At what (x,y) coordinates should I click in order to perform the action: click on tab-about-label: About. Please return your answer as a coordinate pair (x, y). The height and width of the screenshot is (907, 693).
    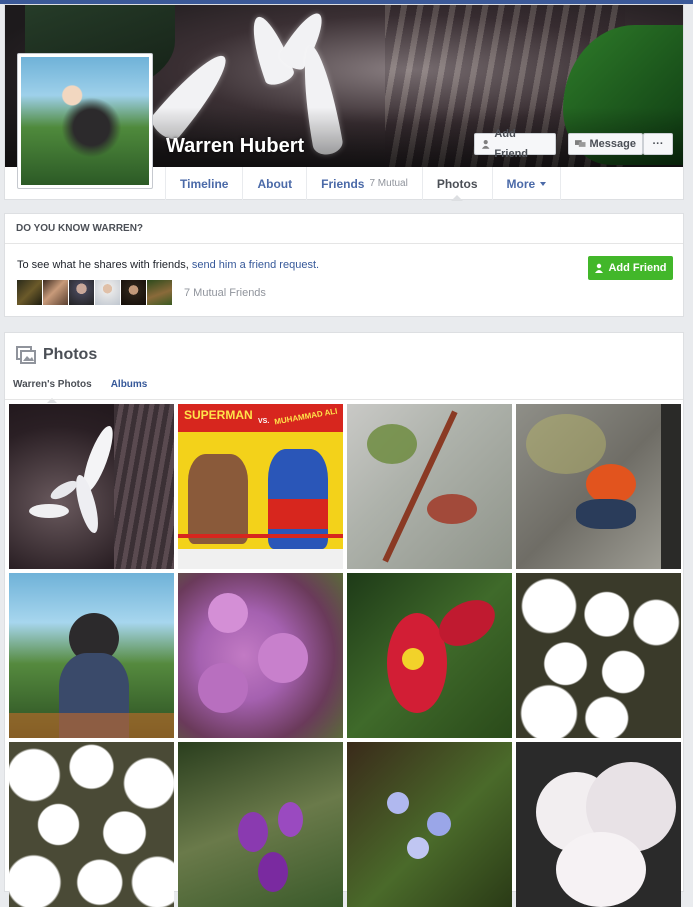
    Looking at the image, I should click on (275, 183).